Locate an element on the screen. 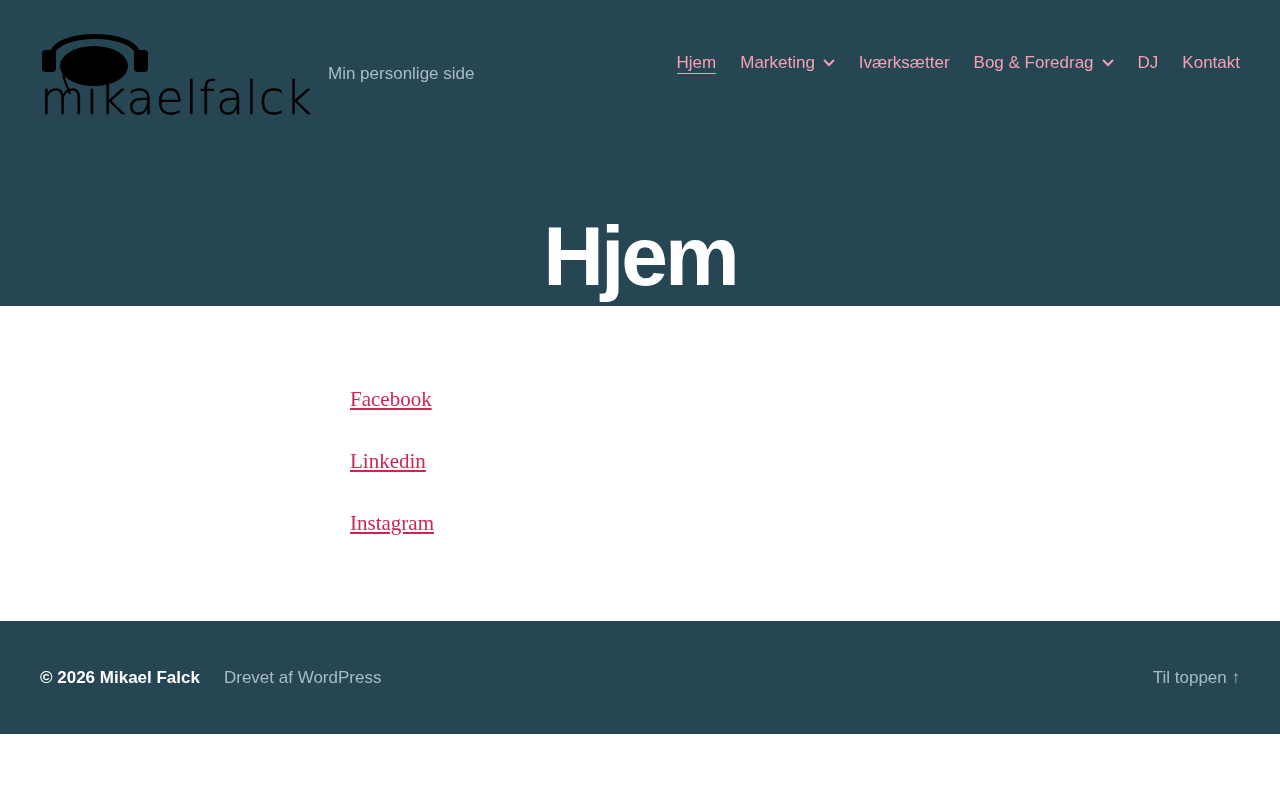 This screenshot has width=1280, height=800. logo-text: mikaelfalck is located at coordinates (176, 98).